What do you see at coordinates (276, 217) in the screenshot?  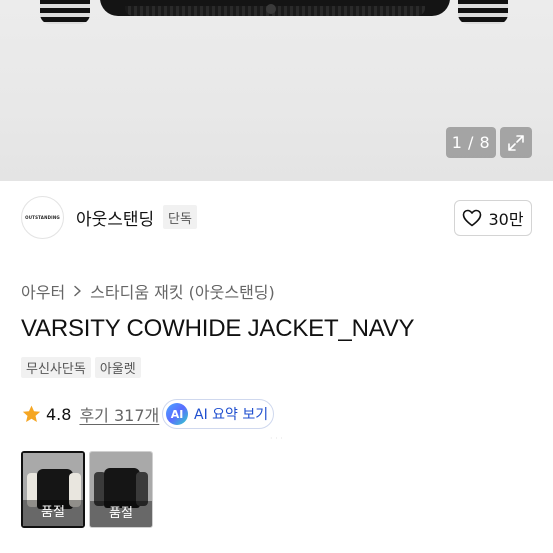 I see `brand-row: OUTSTANDING 아웃스탠딩 단독 30만` at bounding box center [276, 217].